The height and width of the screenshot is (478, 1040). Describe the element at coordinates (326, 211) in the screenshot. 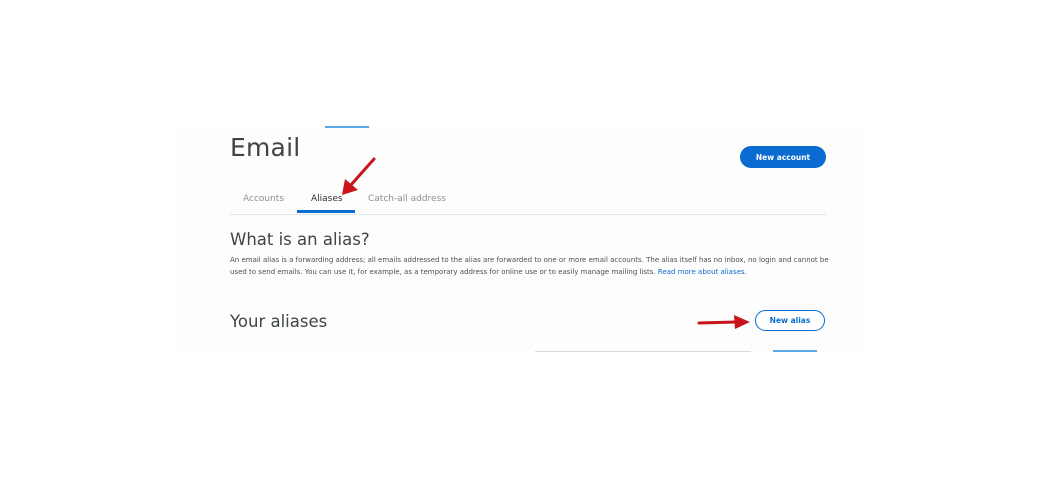

I see `active-tab-indicator` at that location.